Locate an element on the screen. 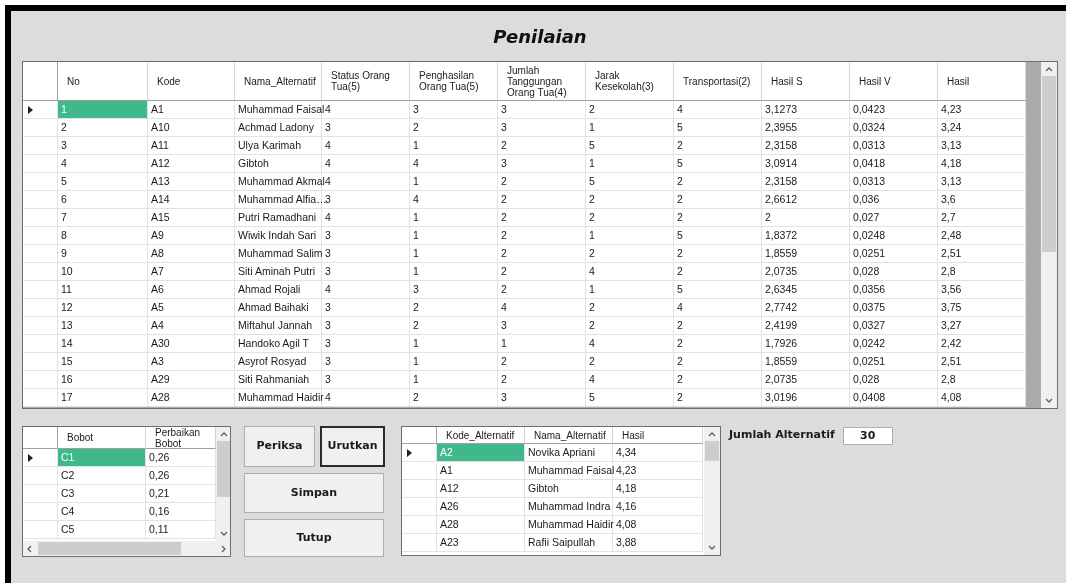 Image resolution: width=1066 pixels, height=583 pixels. table-cell: Muhammad Haidir is located at coordinates (278, 398).